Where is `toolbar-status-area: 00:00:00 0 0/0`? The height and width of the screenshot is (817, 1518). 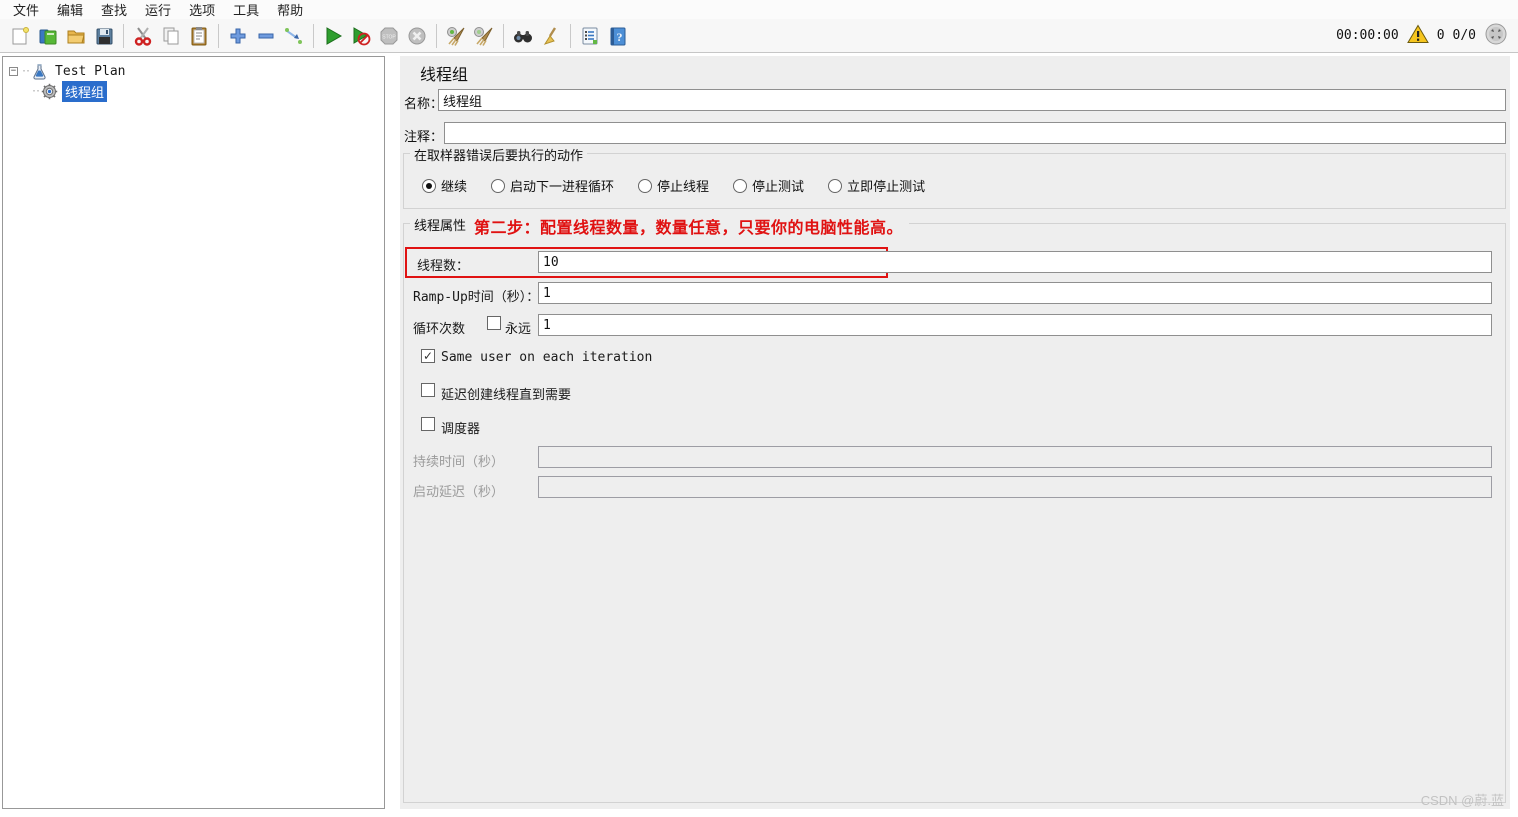
toolbar-status-area: 00:00:00 0 0/0 is located at coordinates (1424, 35).